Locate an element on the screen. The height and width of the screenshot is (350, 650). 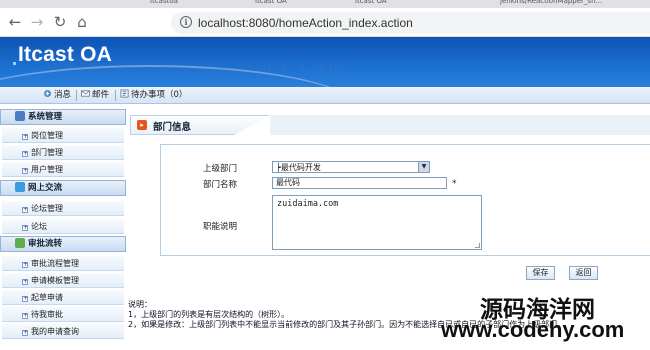
sidebar-item-forum: + 论坛 is located at coordinates (63, 226).